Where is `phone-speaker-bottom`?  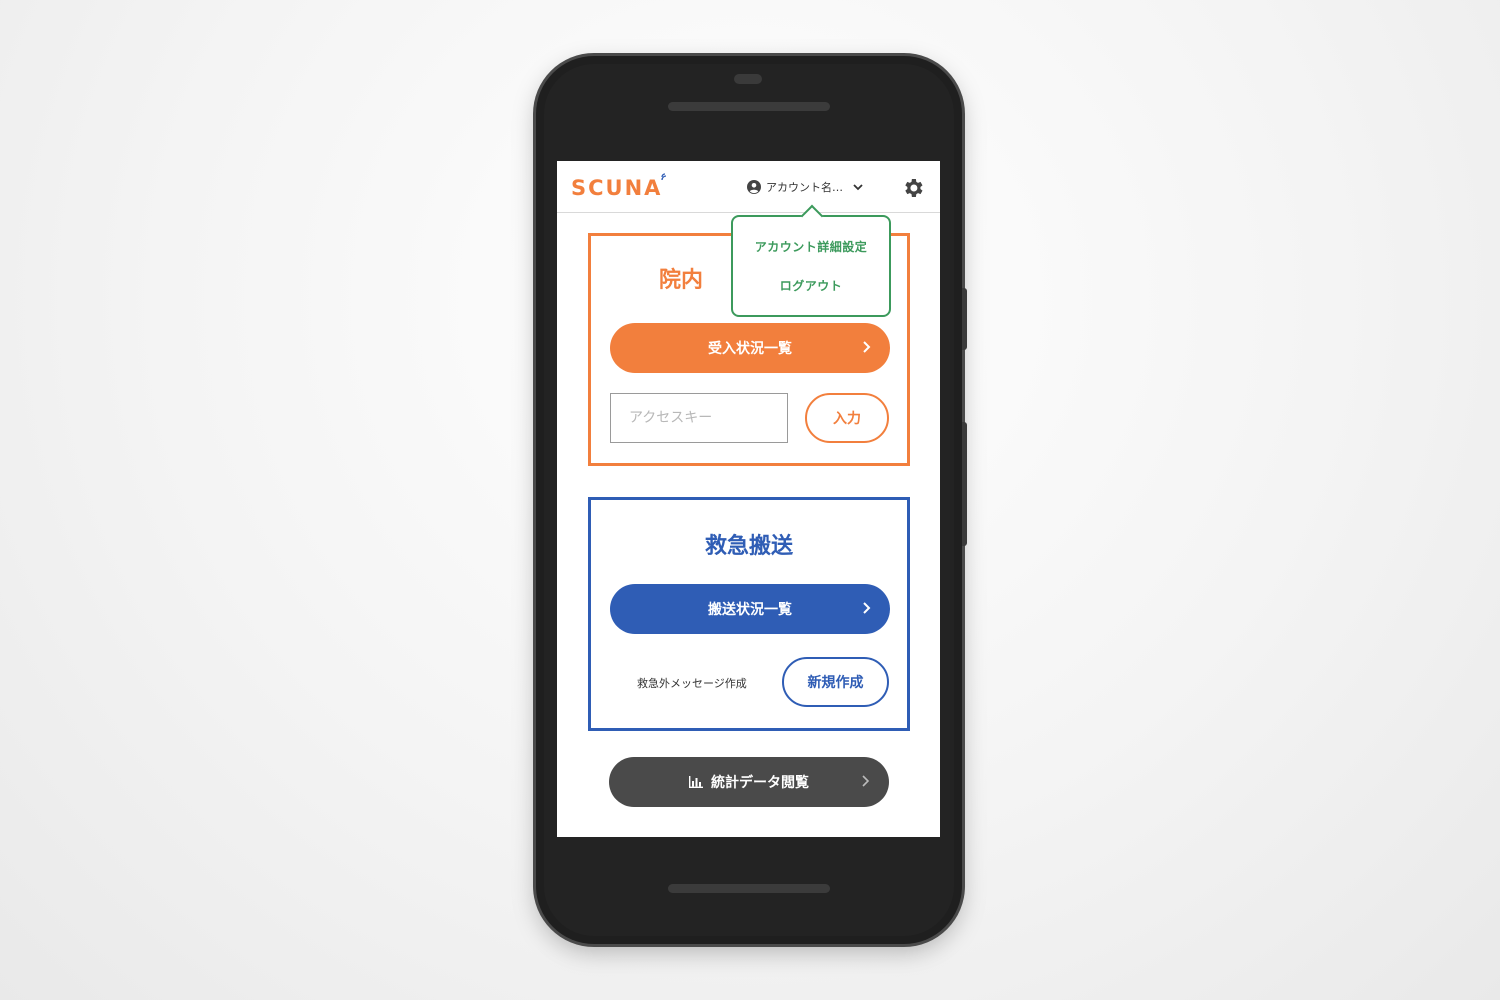
phone-speaker-bottom is located at coordinates (749, 888).